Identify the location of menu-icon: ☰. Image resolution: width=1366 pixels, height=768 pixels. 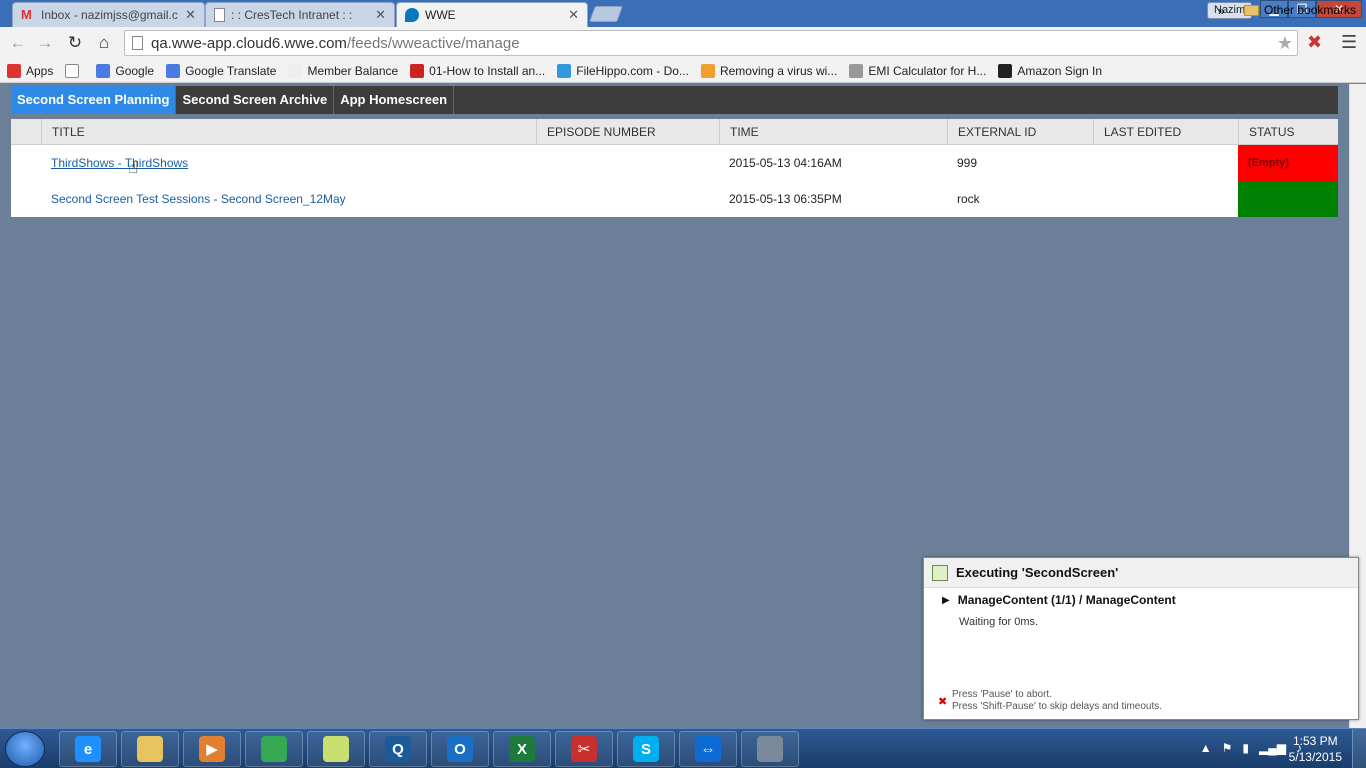
(1349, 42).